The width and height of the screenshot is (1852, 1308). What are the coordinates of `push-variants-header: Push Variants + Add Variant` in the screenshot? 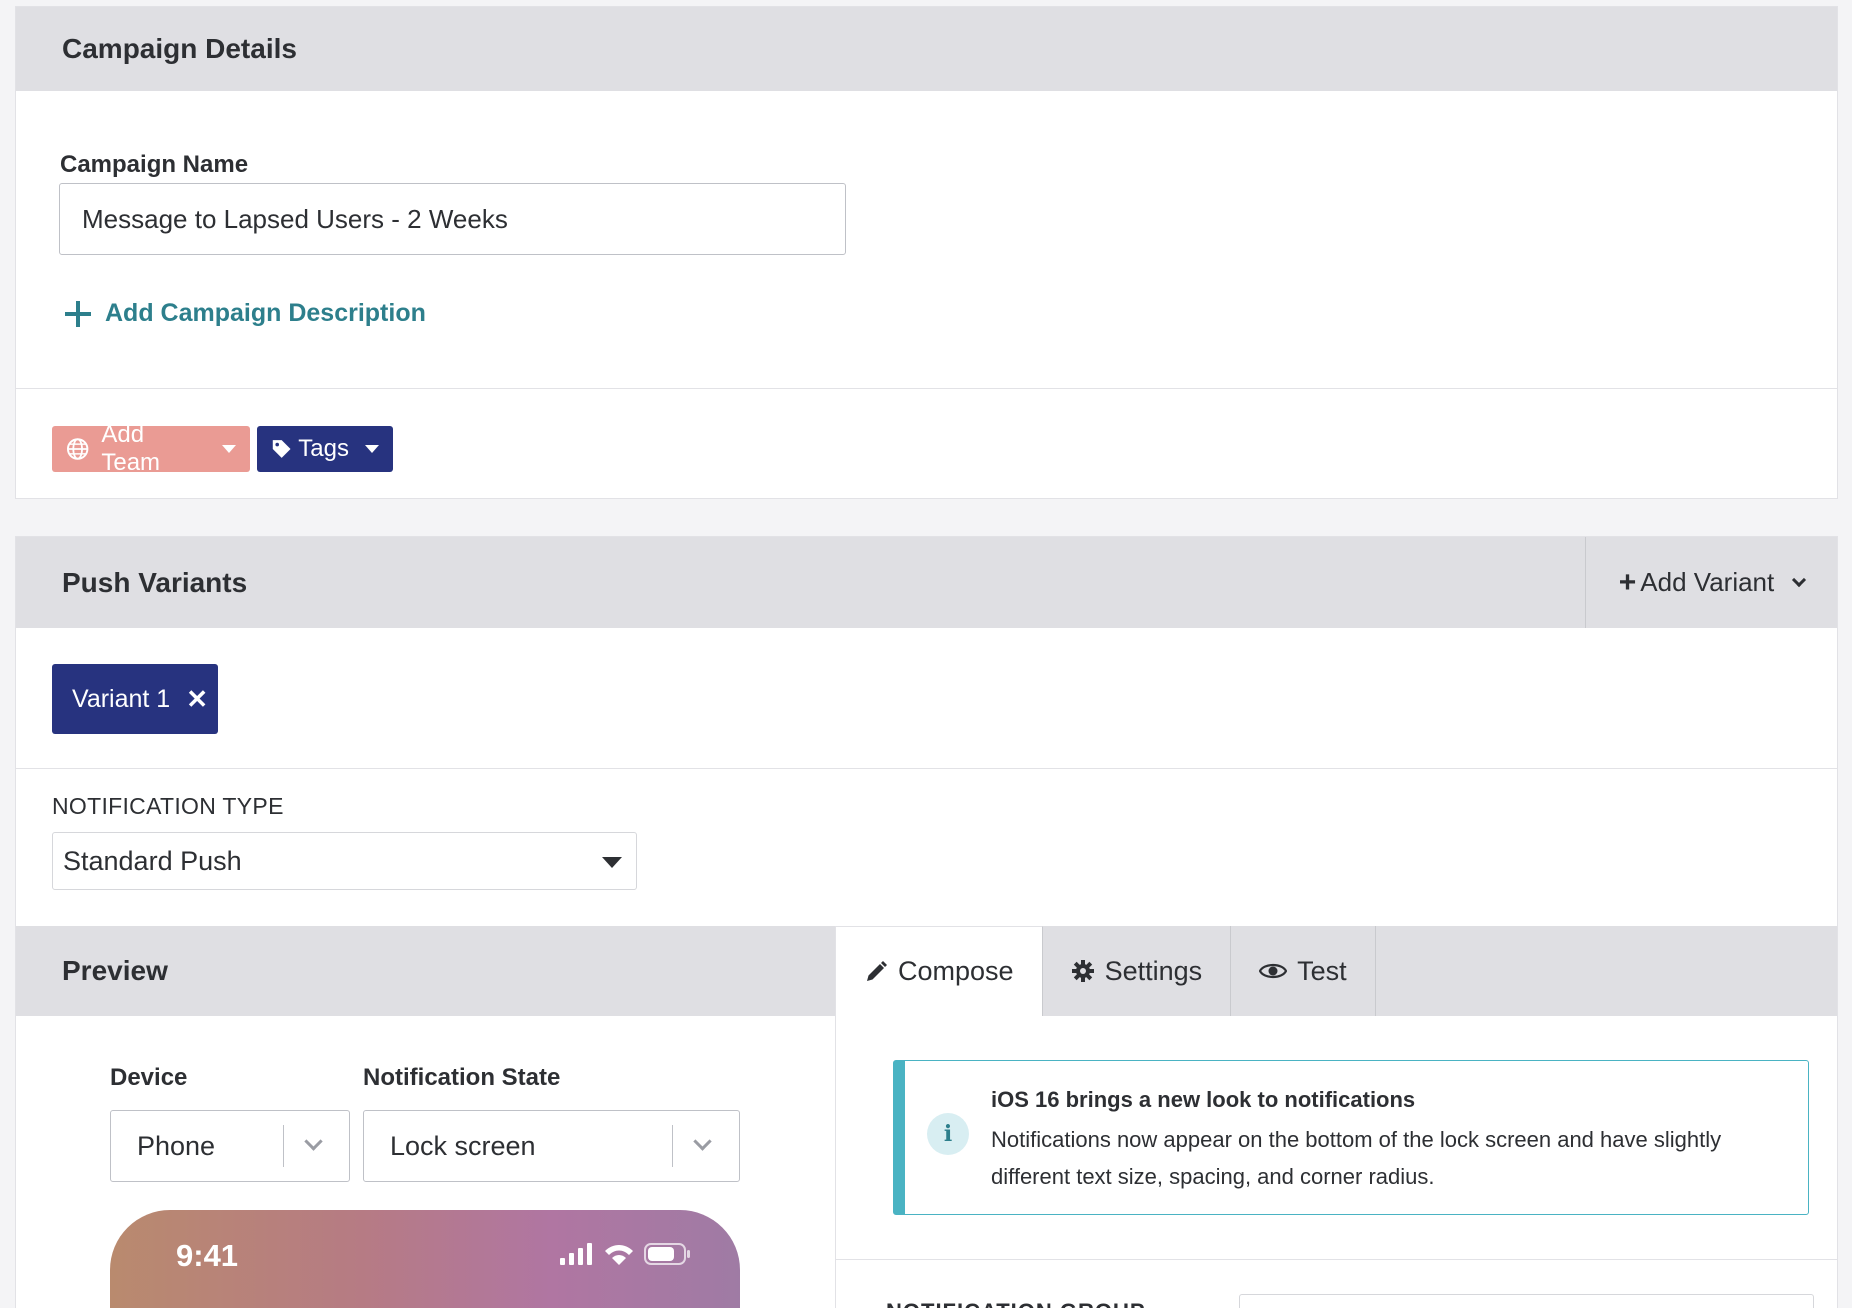 It's located at (926, 582).